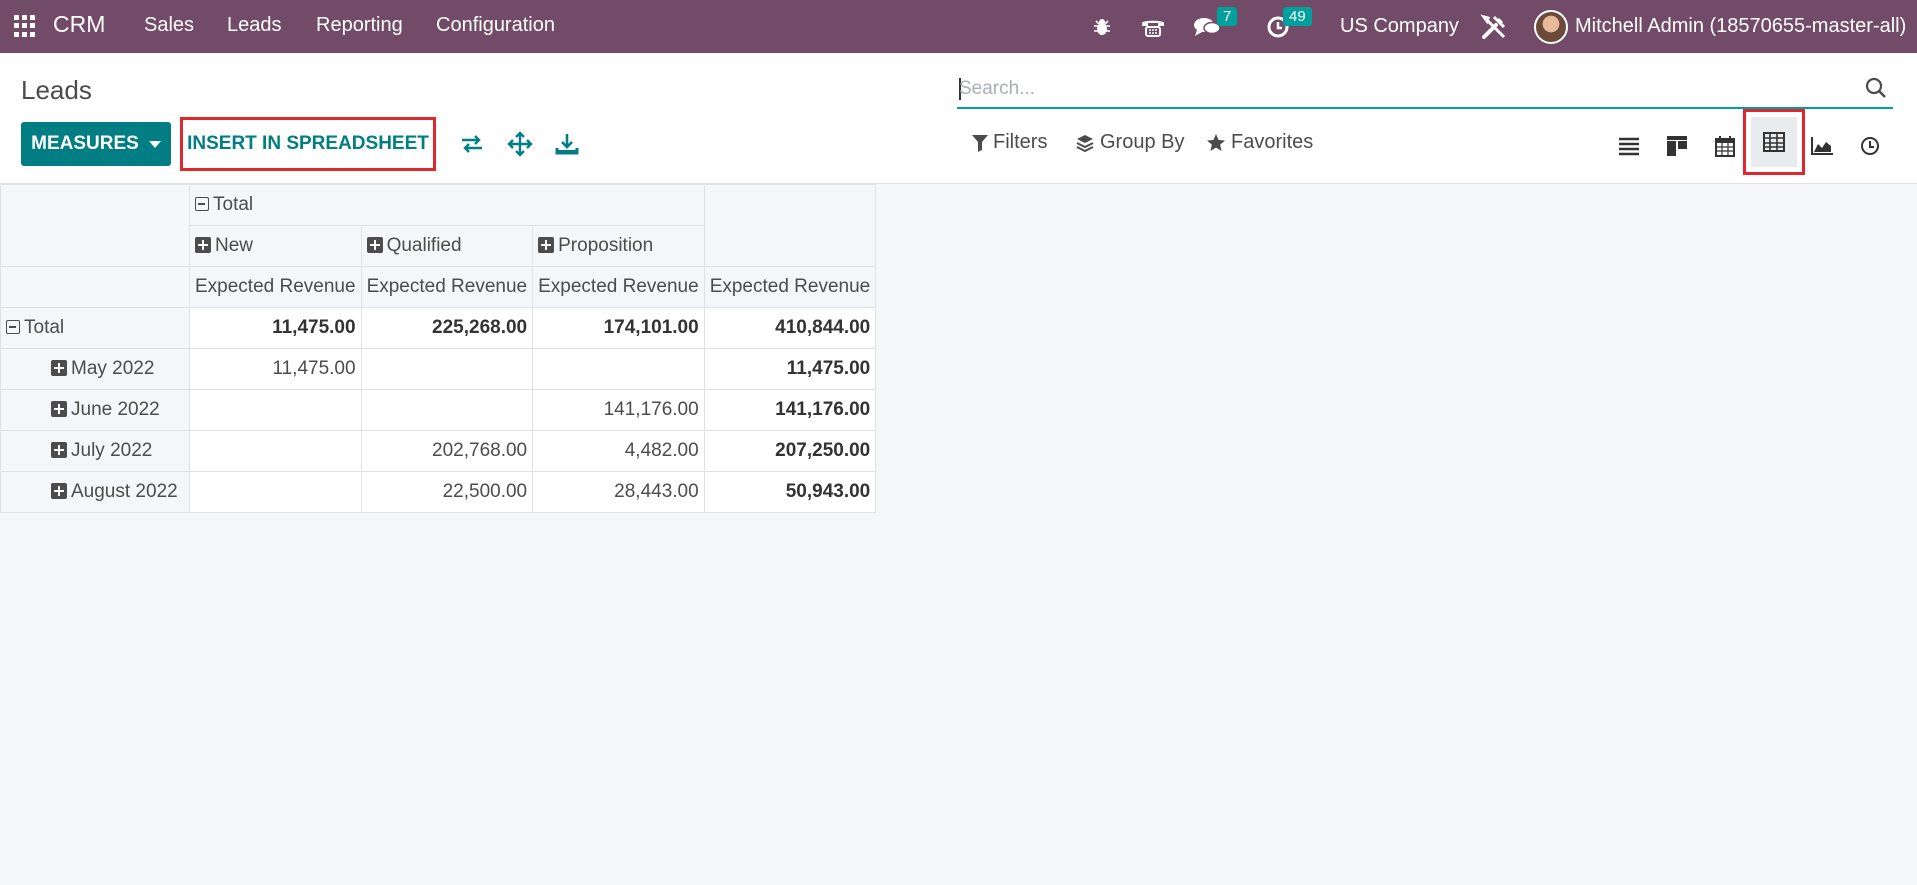  I want to click on pivot-cell: 22,500.00, so click(447, 492).